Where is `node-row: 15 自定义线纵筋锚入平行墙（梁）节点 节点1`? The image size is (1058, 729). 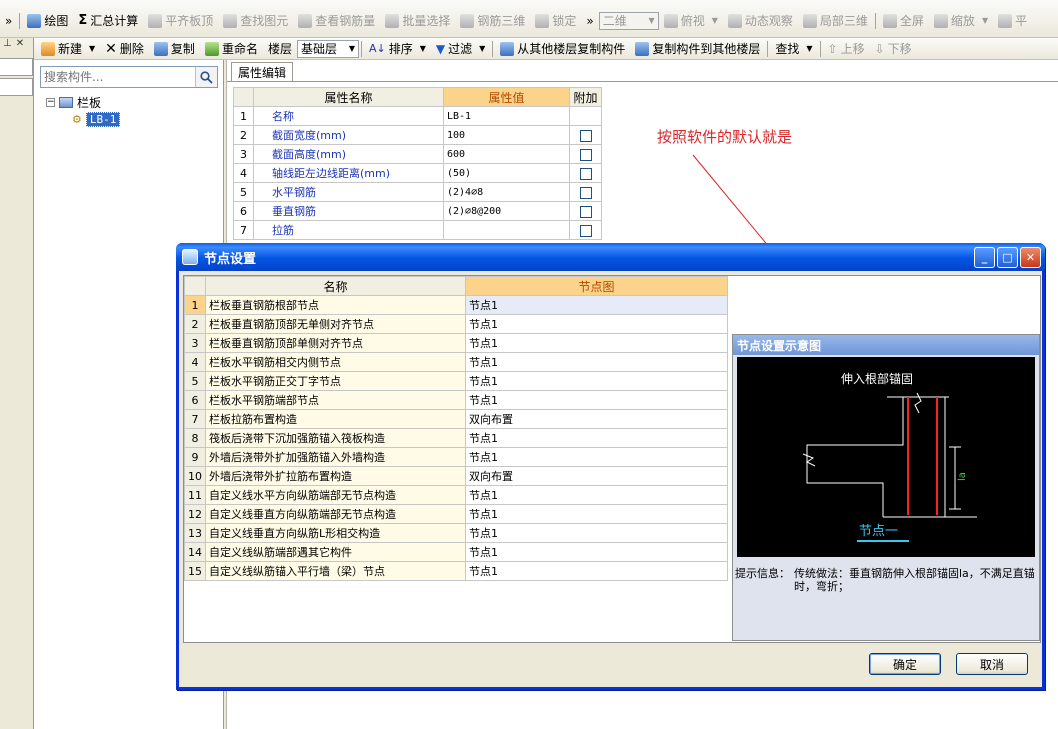
node-row: 15 自定义线纵筋锚入平行墙（梁）节点 节点1 is located at coordinates (456, 571).